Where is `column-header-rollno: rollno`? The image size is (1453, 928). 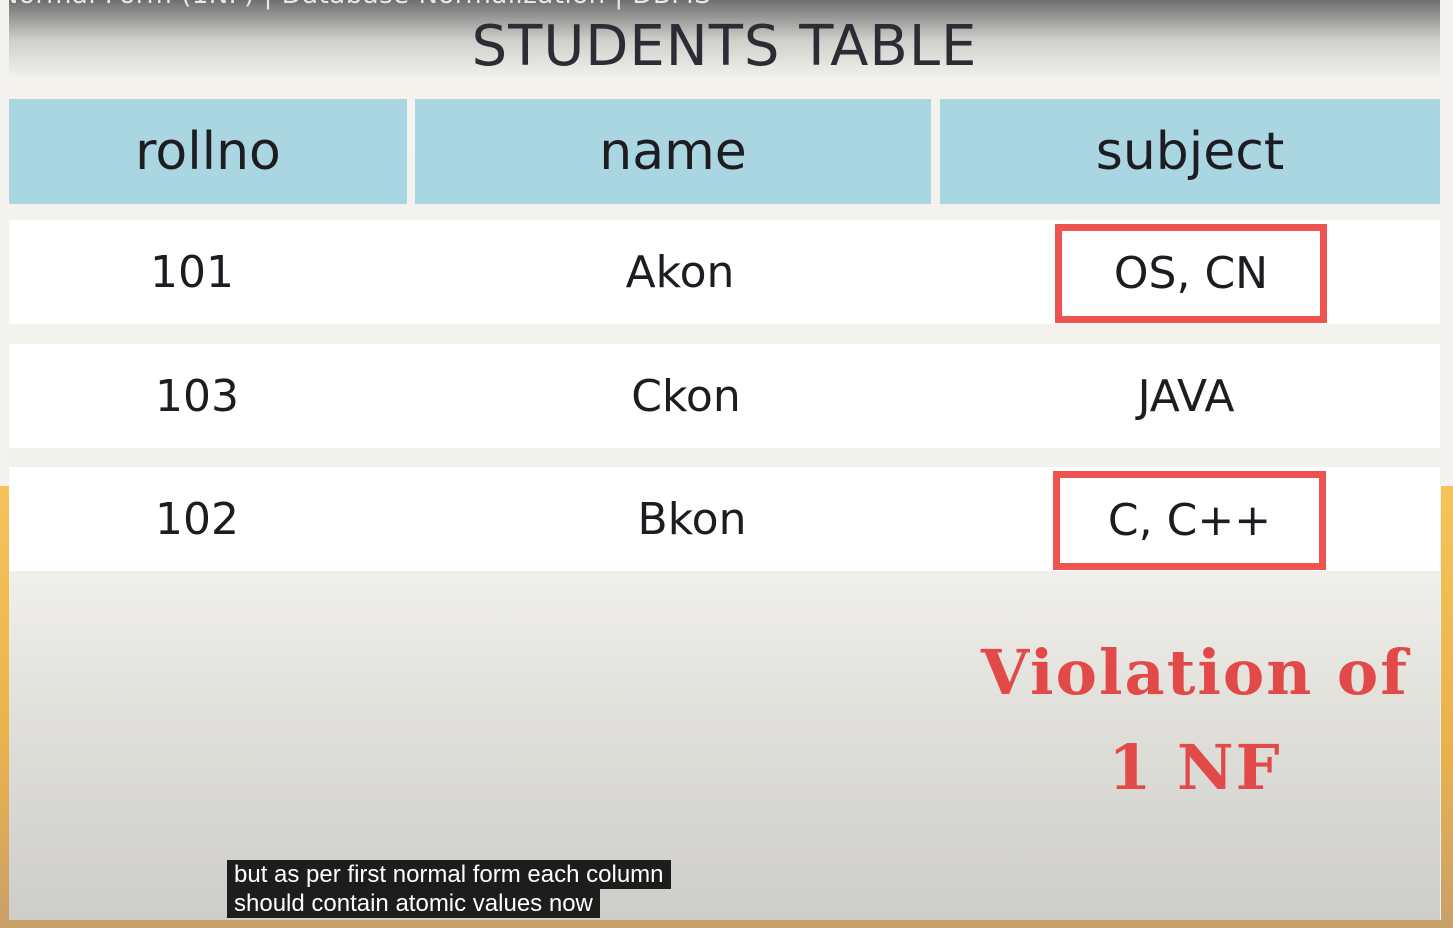 column-header-rollno: rollno is located at coordinates (208, 151).